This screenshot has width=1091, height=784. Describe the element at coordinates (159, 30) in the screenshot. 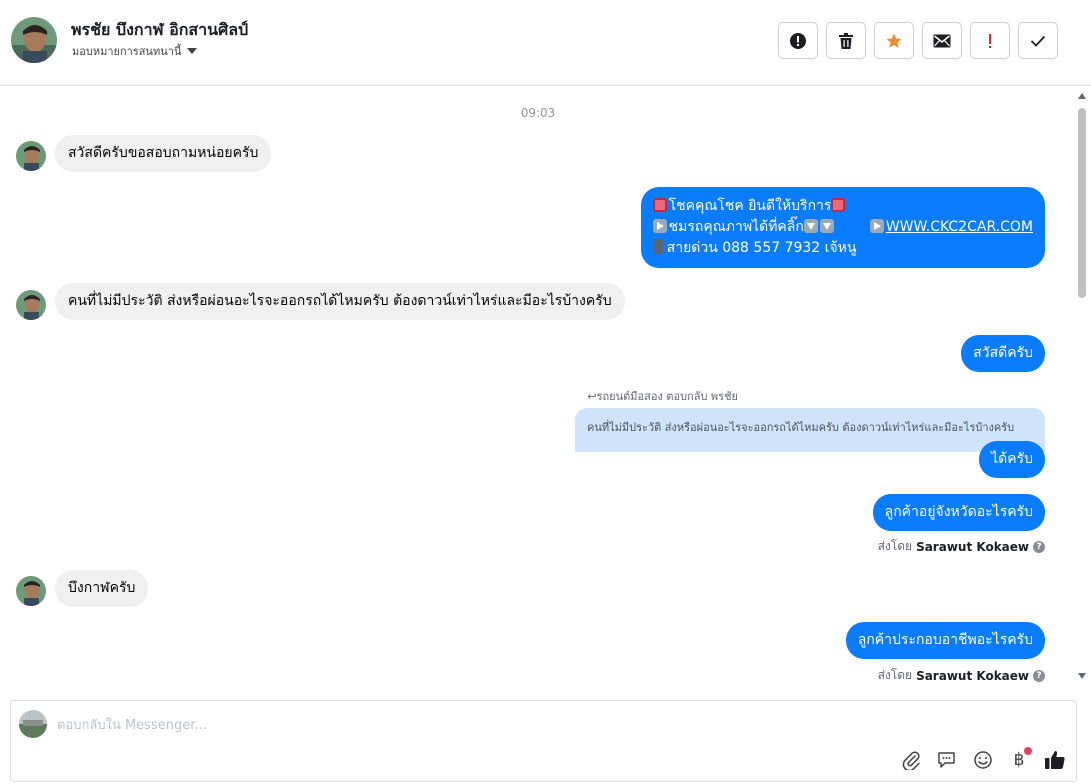

I see `contact-name: พรชัย บึงกาฬ อิกสานศิลป์` at that location.